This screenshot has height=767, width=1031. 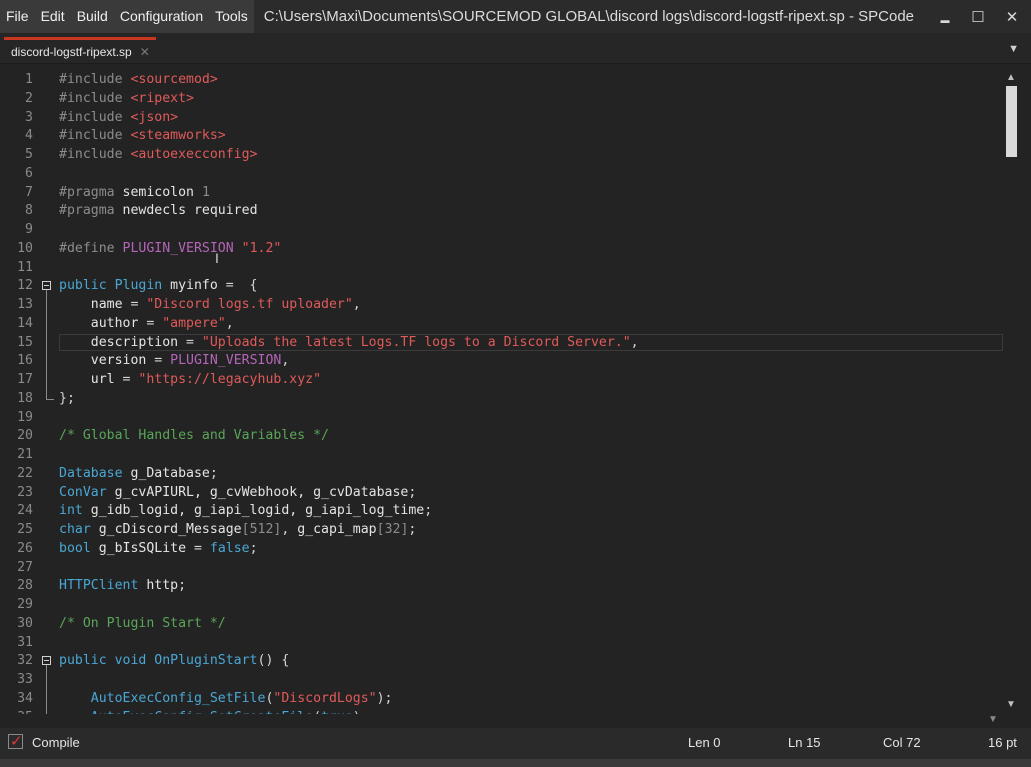 What do you see at coordinates (190, 380) in the screenshot?
I see `code-text: url = "https://legacyhub.xyz"` at bounding box center [190, 380].